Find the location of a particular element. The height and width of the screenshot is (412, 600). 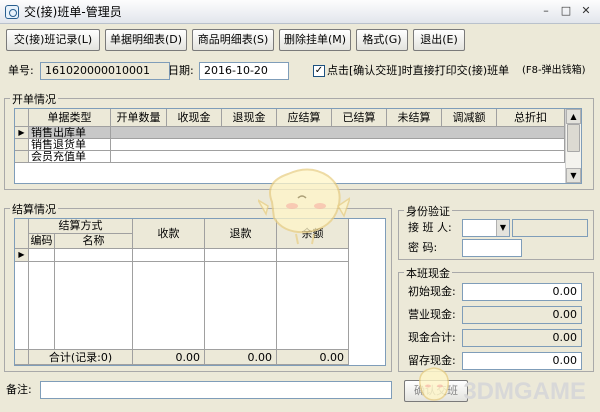

total-label: 合计(记录:0) is located at coordinates (81, 357).